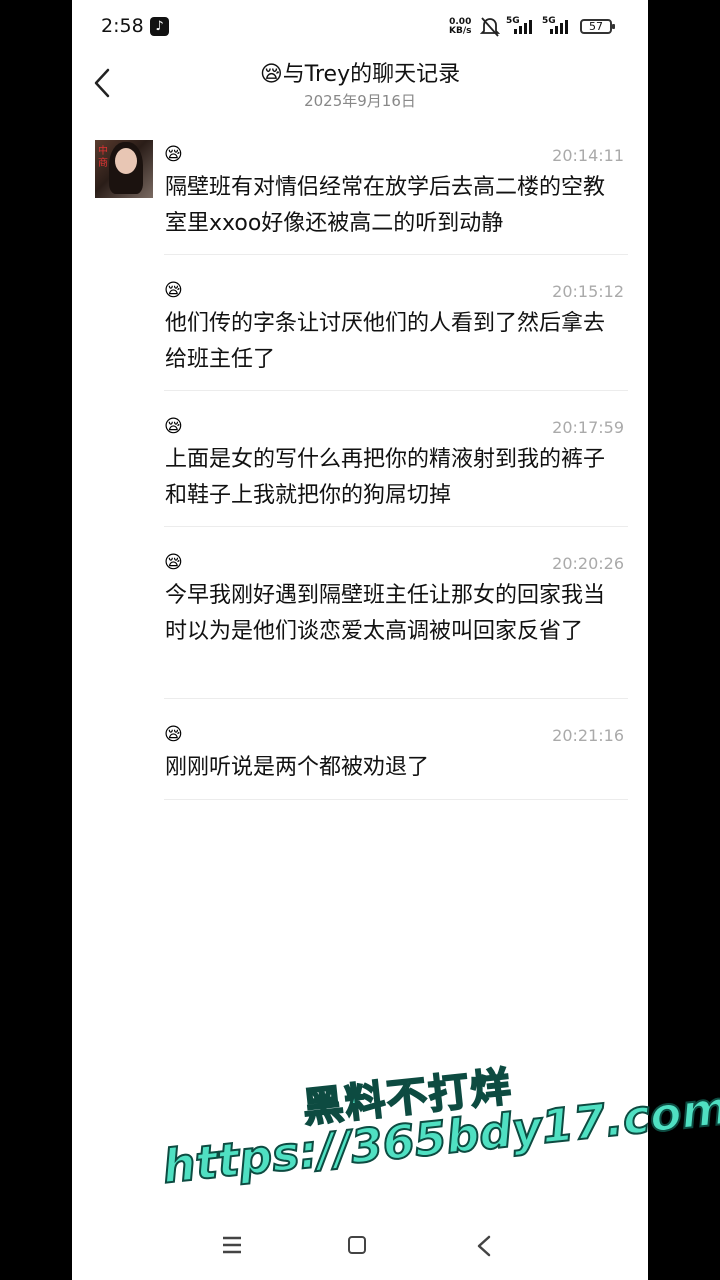  What do you see at coordinates (360, 101) in the screenshot?
I see `chat-date: 2025年9月16日` at bounding box center [360, 101].